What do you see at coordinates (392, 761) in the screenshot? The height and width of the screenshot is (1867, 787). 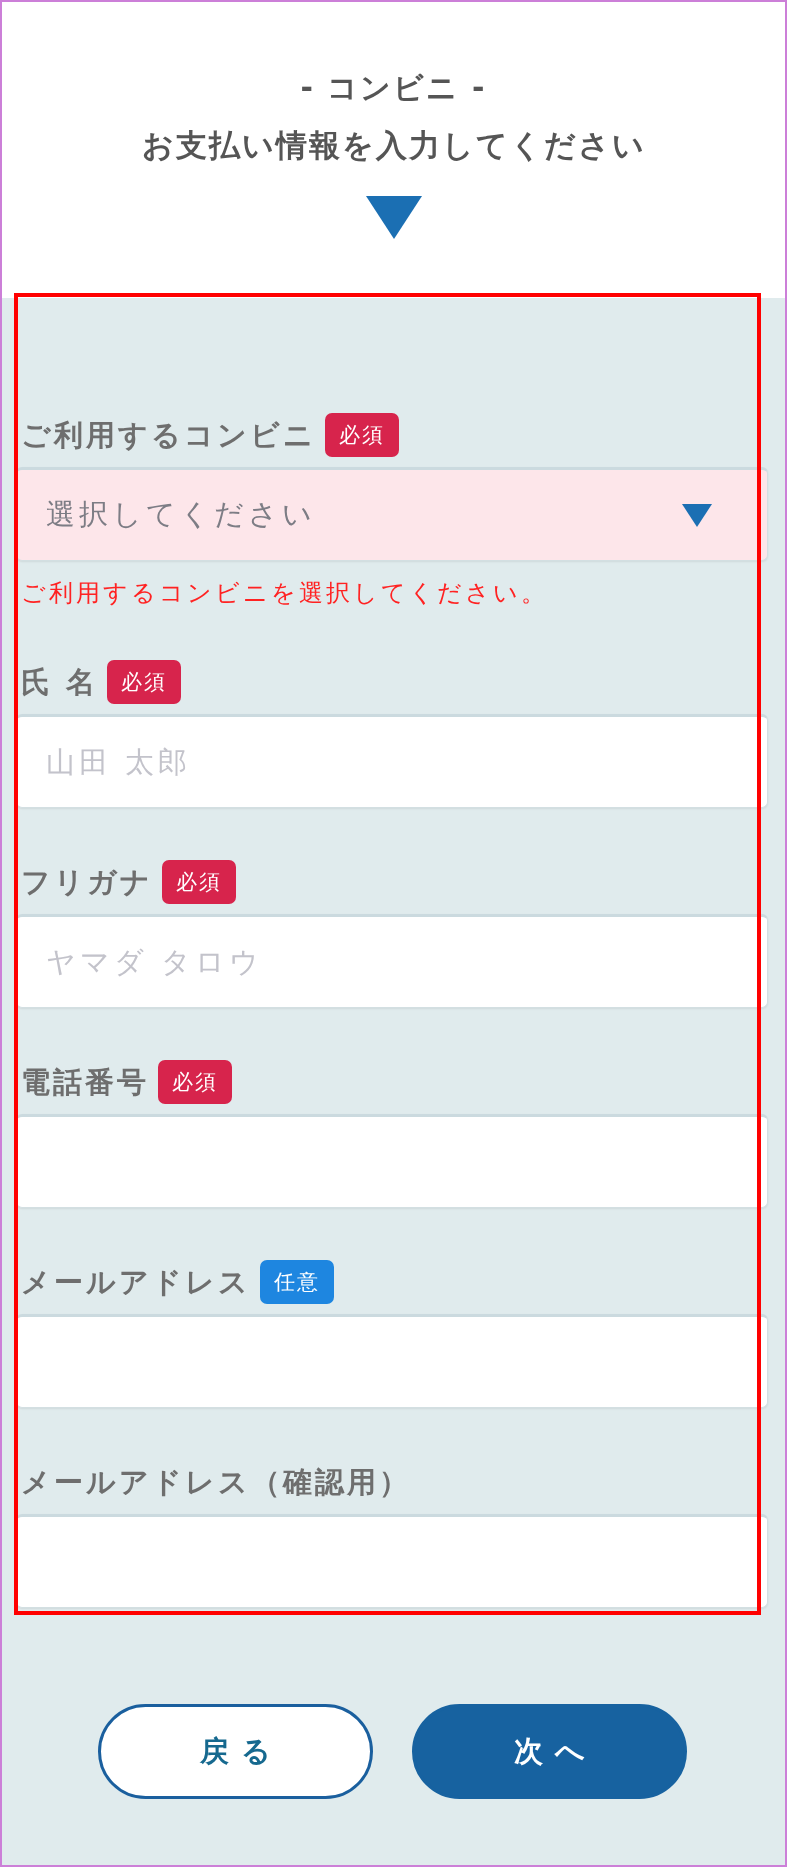 I see `text-input: 山田 太郎` at bounding box center [392, 761].